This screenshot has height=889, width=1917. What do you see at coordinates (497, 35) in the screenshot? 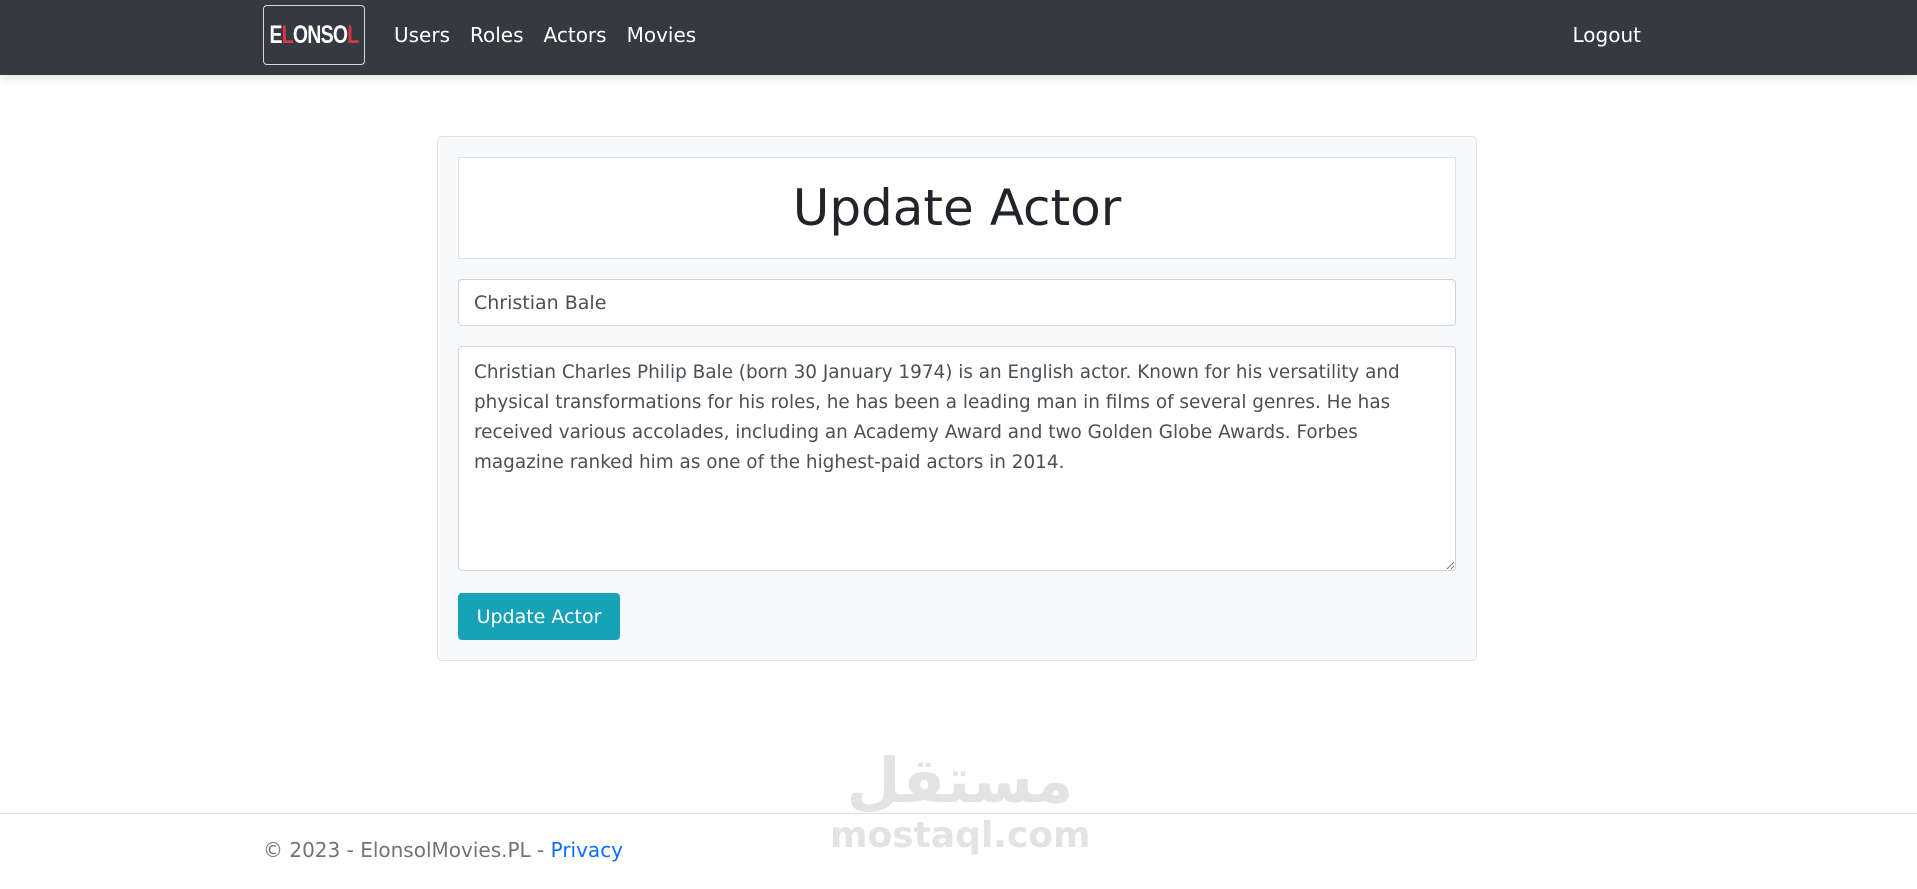
I see `nav-link-roles: Roles` at bounding box center [497, 35].